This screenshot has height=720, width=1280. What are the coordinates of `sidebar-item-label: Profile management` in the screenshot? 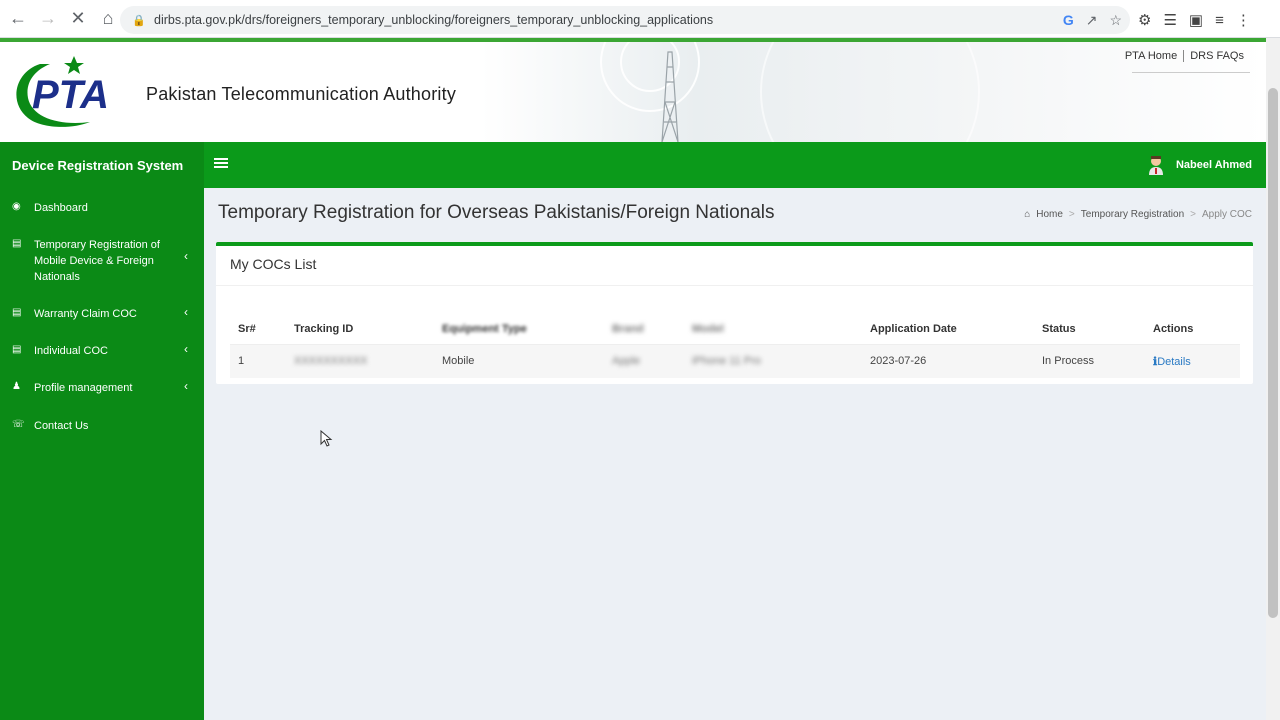 It's located at (83, 388).